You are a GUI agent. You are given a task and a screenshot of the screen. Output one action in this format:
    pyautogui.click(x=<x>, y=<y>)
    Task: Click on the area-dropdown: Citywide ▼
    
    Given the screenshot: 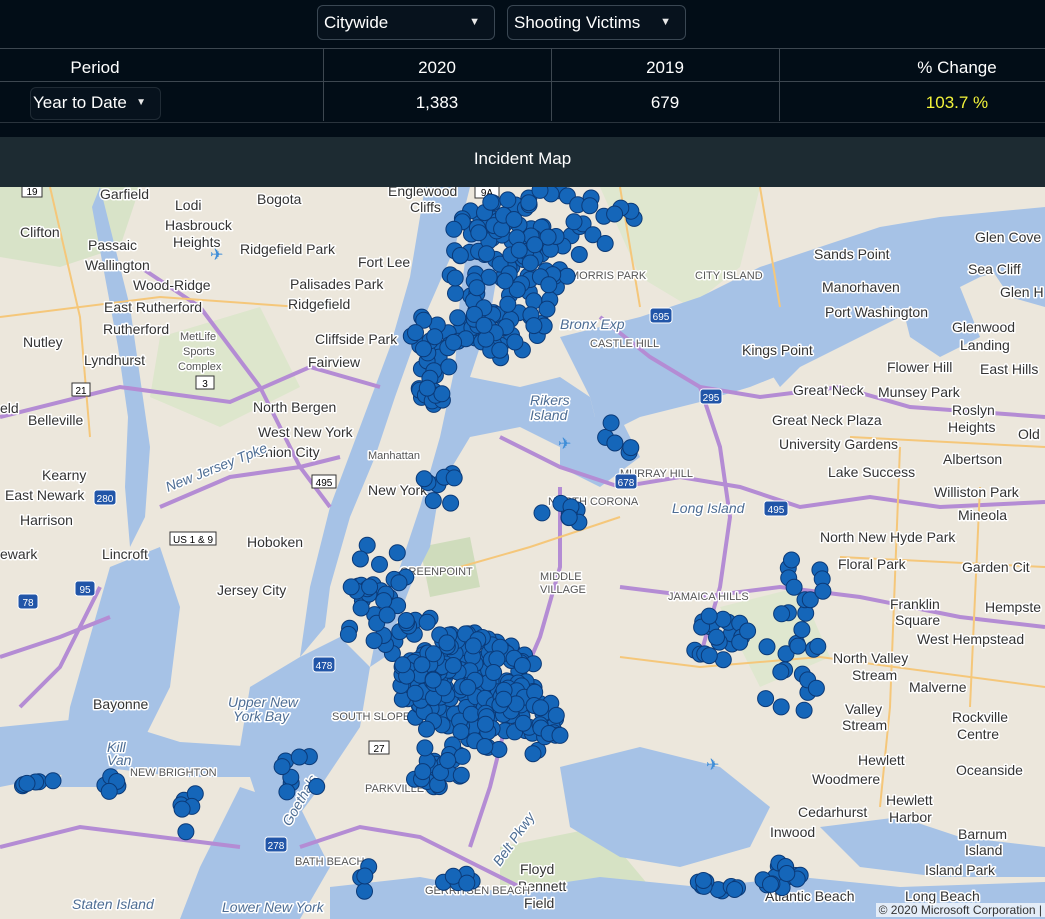 What is the action you would take?
    pyautogui.click(x=406, y=22)
    